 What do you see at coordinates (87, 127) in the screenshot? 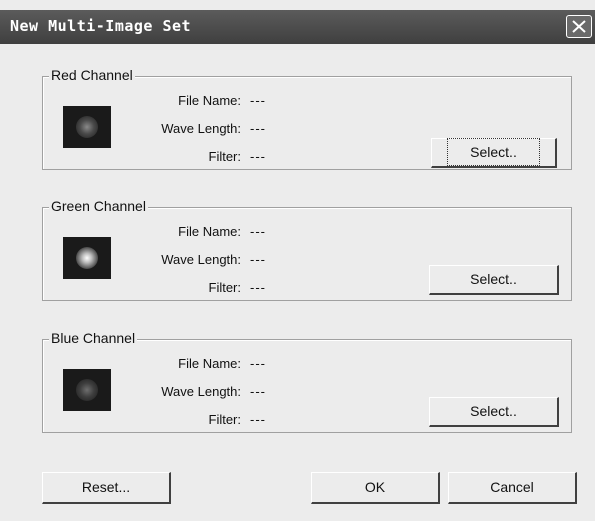
I see `red-channel-thumbnail` at bounding box center [87, 127].